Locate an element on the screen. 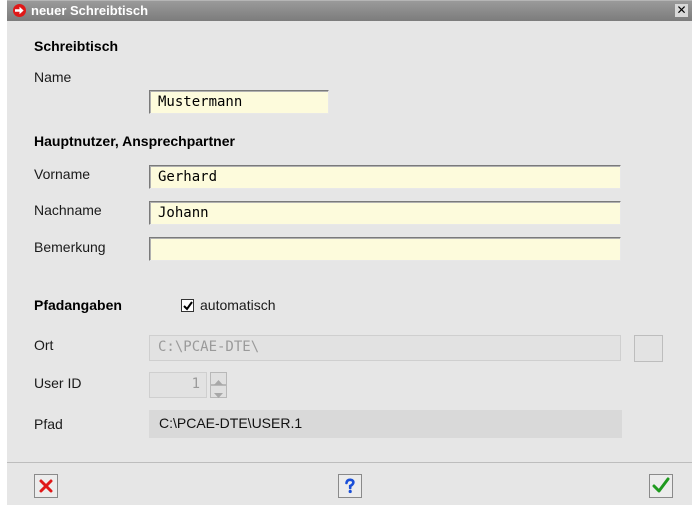  ok-check-icon is located at coordinates (661, 485).